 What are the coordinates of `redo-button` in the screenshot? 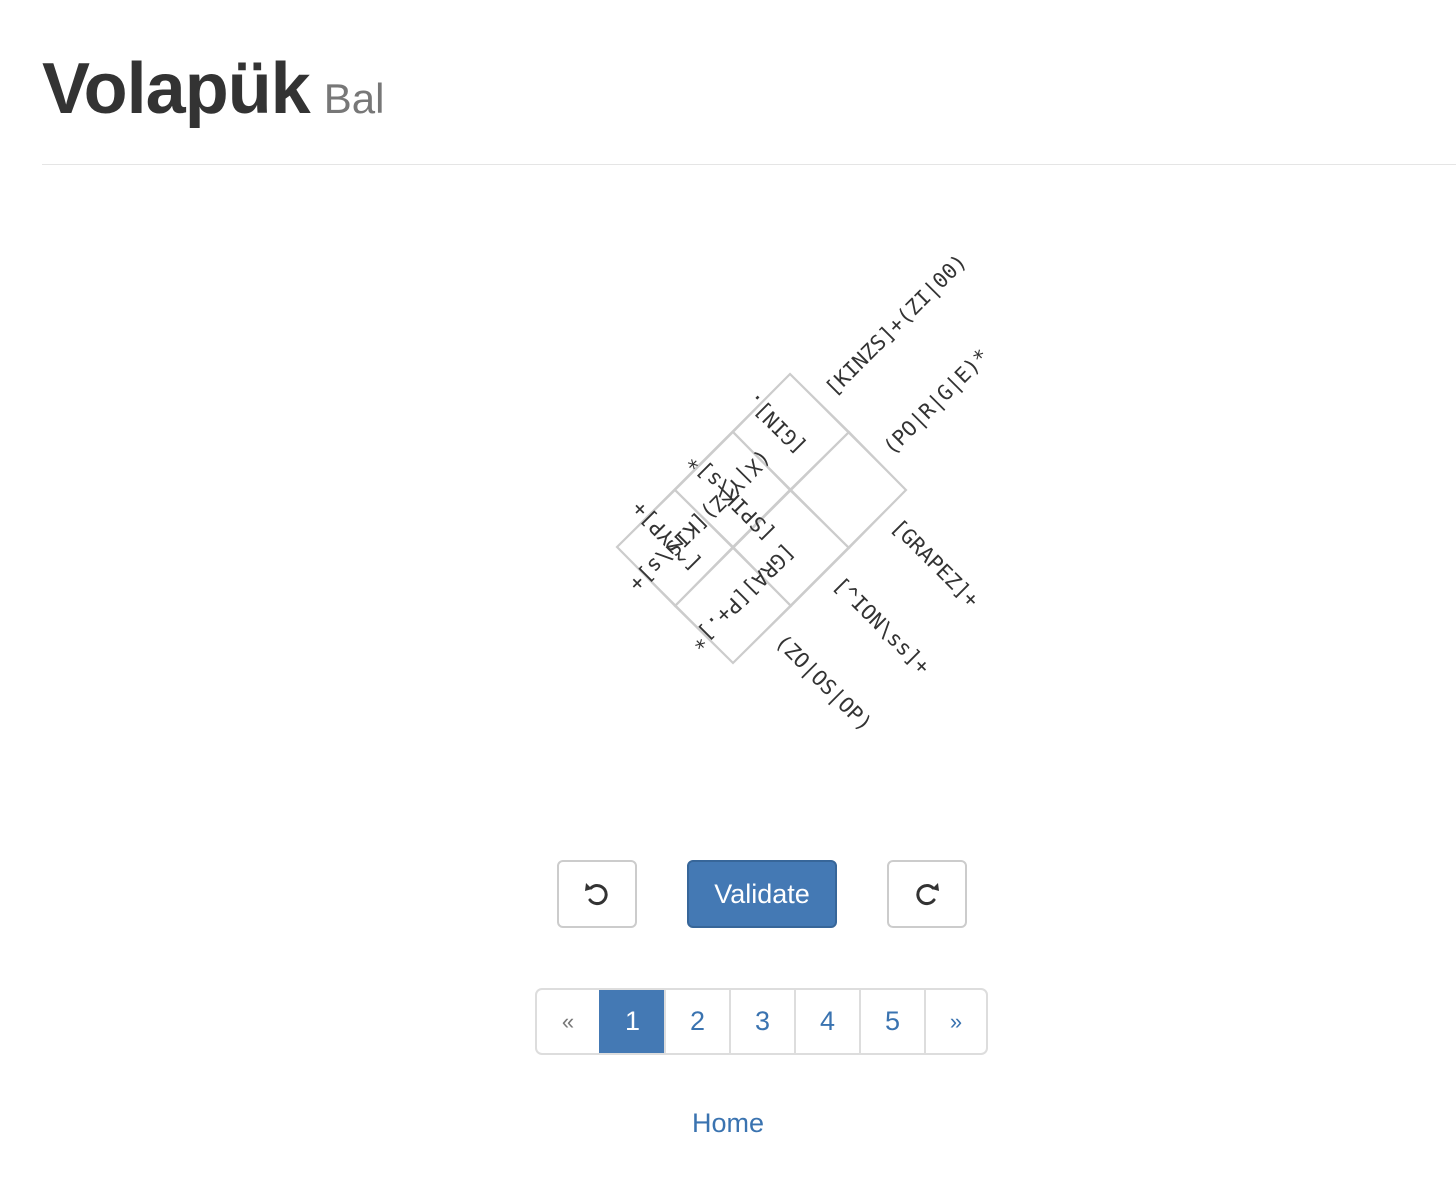 It's located at (927, 894).